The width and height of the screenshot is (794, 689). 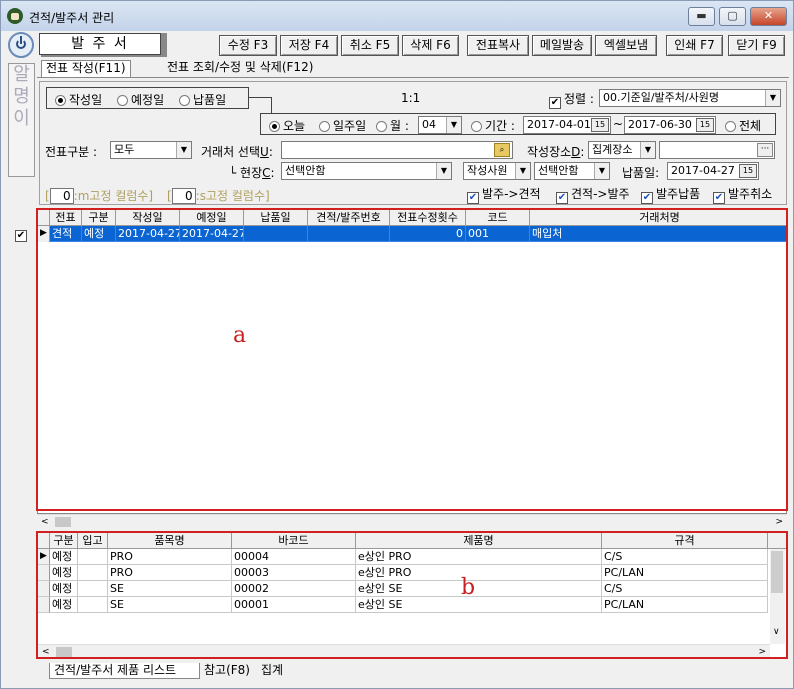 I want to click on radio-delivery-dot, so click(x=184, y=100).